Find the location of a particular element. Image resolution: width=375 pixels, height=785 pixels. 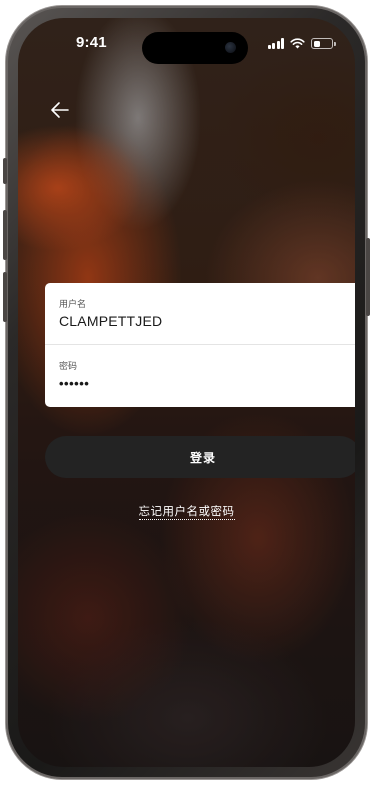

status-time: 9:41 is located at coordinates (91, 42).